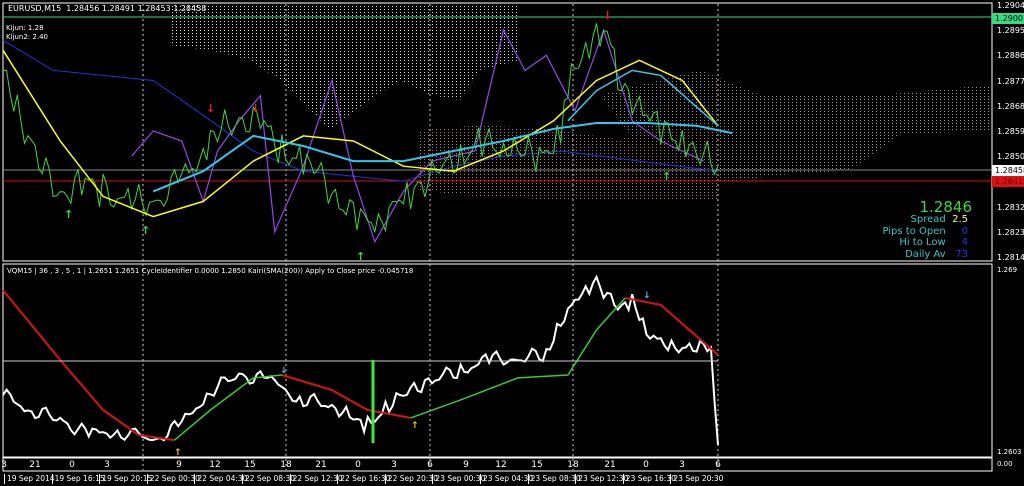  I want to click on daily-row: Daily Av 73, so click(936, 254).